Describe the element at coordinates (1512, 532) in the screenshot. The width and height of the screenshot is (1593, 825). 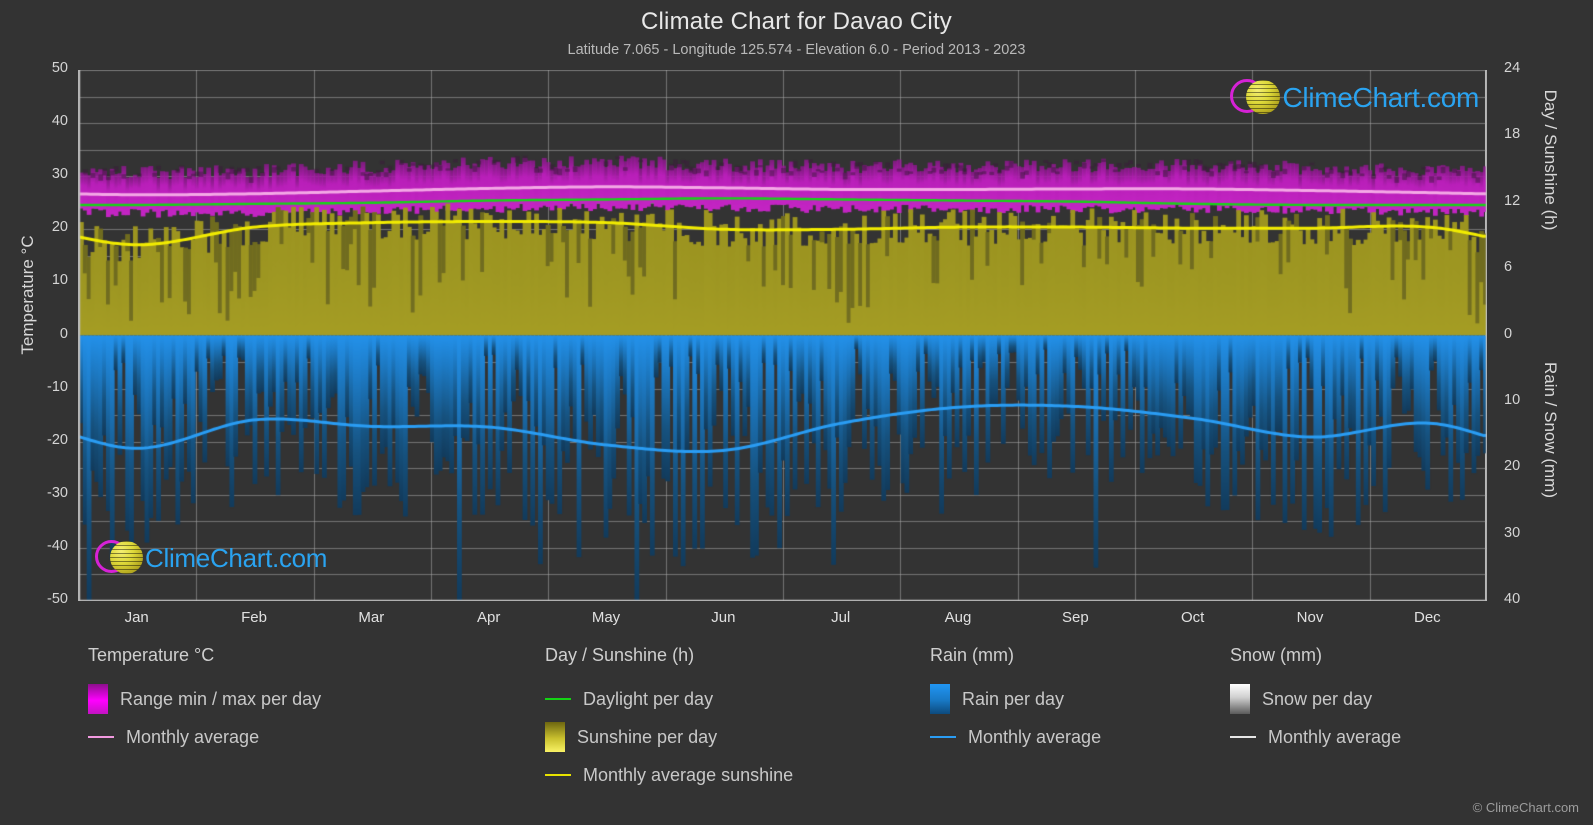
I see `y-axis-right-bottom-tick: 30` at that location.